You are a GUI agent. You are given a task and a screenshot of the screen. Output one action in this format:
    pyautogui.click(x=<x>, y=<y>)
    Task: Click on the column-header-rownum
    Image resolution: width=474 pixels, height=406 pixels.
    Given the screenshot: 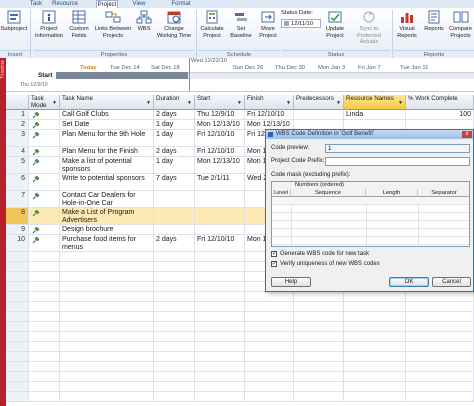 What is the action you would take?
    pyautogui.click(x=17, y=102)
    